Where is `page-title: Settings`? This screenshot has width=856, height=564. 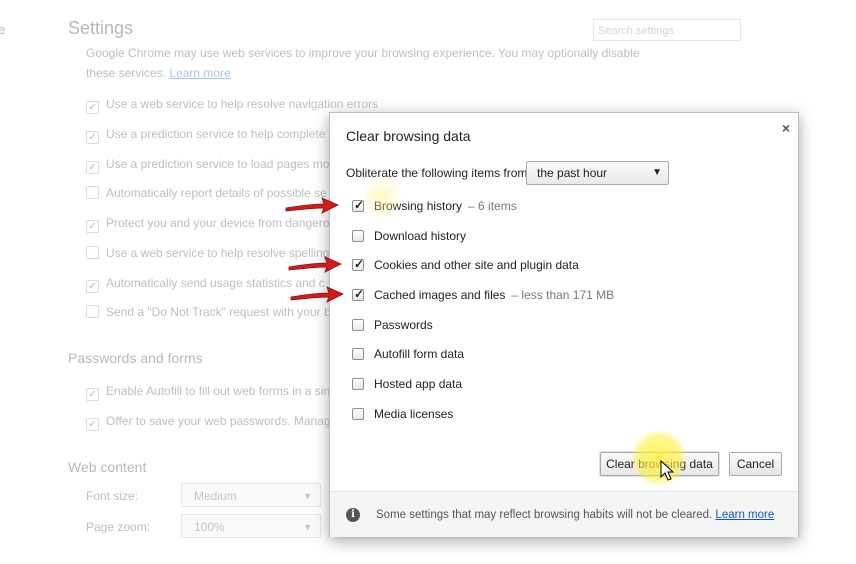
page-title: Settings is located at coordinates (101, 28).